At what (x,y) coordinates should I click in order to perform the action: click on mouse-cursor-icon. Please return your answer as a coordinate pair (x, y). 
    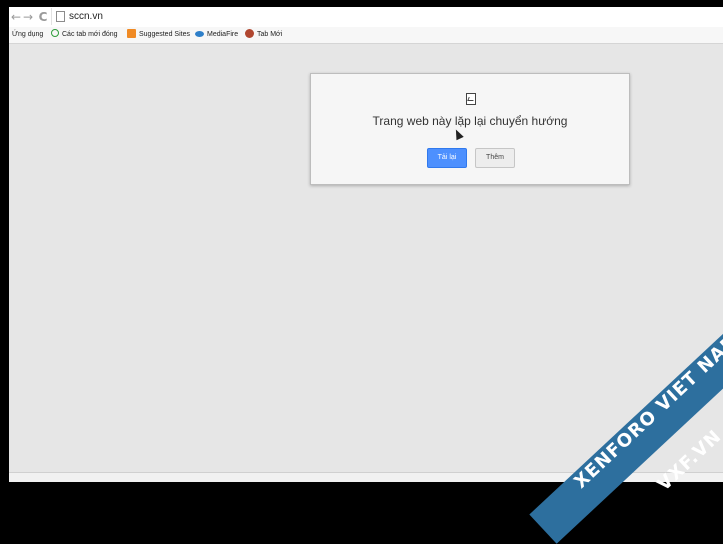
    Looking at the image, I should click on (458, 134).